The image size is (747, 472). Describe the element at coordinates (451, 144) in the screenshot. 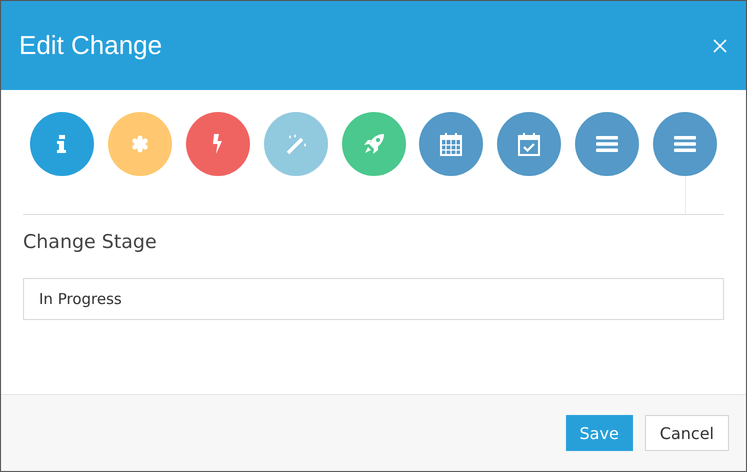

I see `calendar-icon` at that location.